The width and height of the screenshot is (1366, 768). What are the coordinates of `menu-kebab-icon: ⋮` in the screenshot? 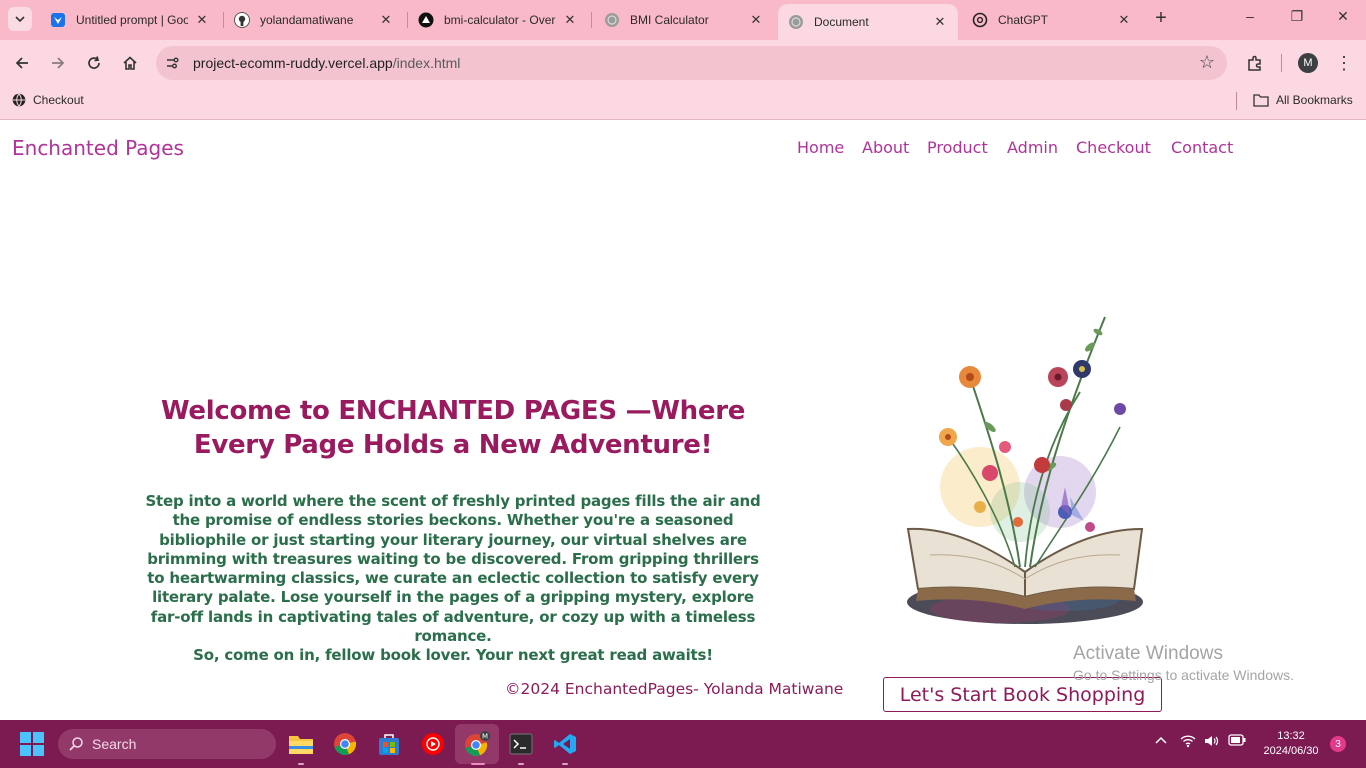 It's located at (1344, 63).